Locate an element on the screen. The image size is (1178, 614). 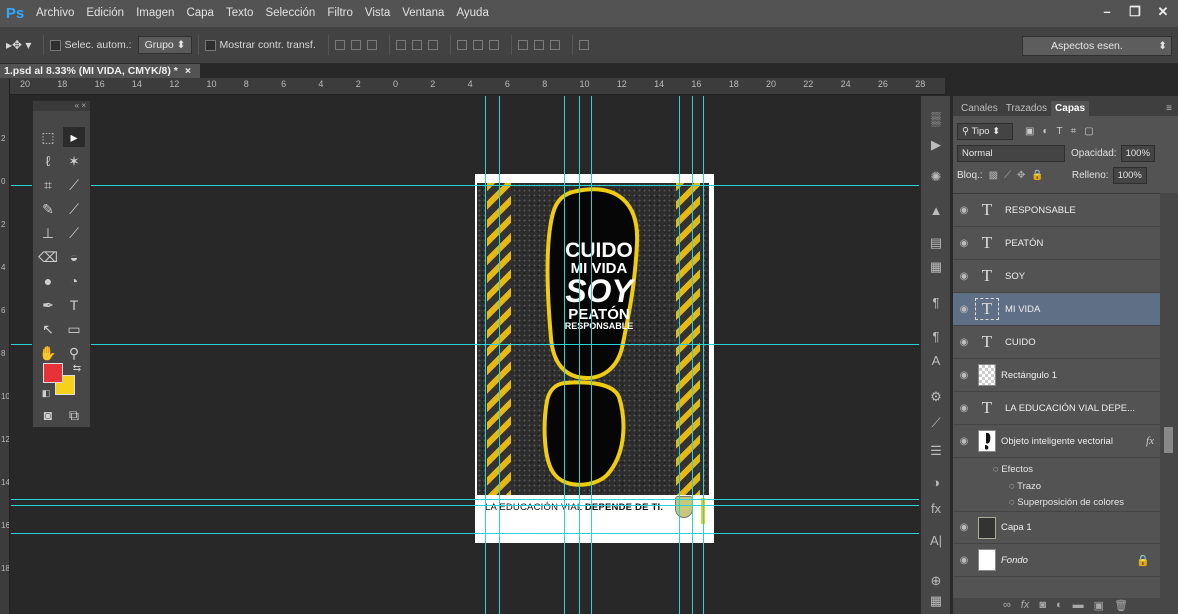
hand-tool-icon: ✋ is located at coordinates (48, 353).